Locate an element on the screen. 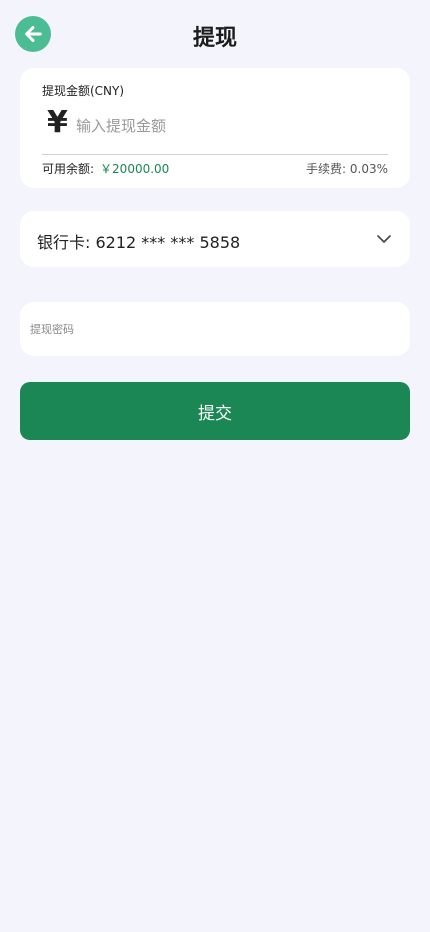 This screenshot has height=932, width=430. divider is located at coordinates (215, 154).